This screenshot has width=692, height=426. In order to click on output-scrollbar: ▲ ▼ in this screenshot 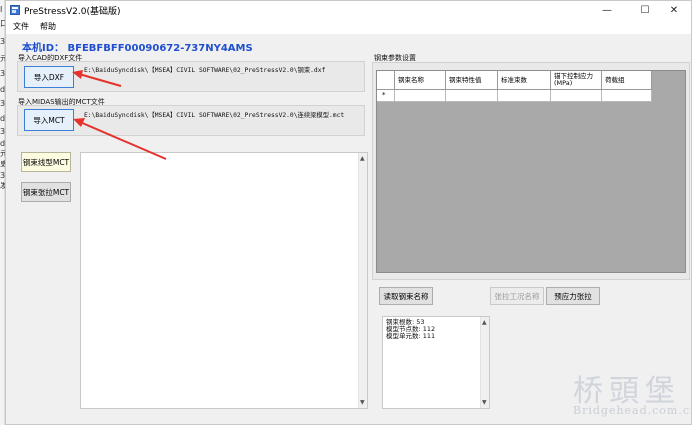, I will do `click(362, 280)`.